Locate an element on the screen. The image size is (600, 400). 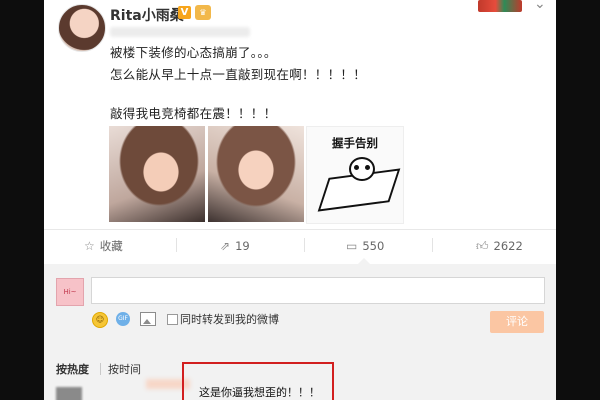
panda-face-drawing is located at coordinates (362, 169).